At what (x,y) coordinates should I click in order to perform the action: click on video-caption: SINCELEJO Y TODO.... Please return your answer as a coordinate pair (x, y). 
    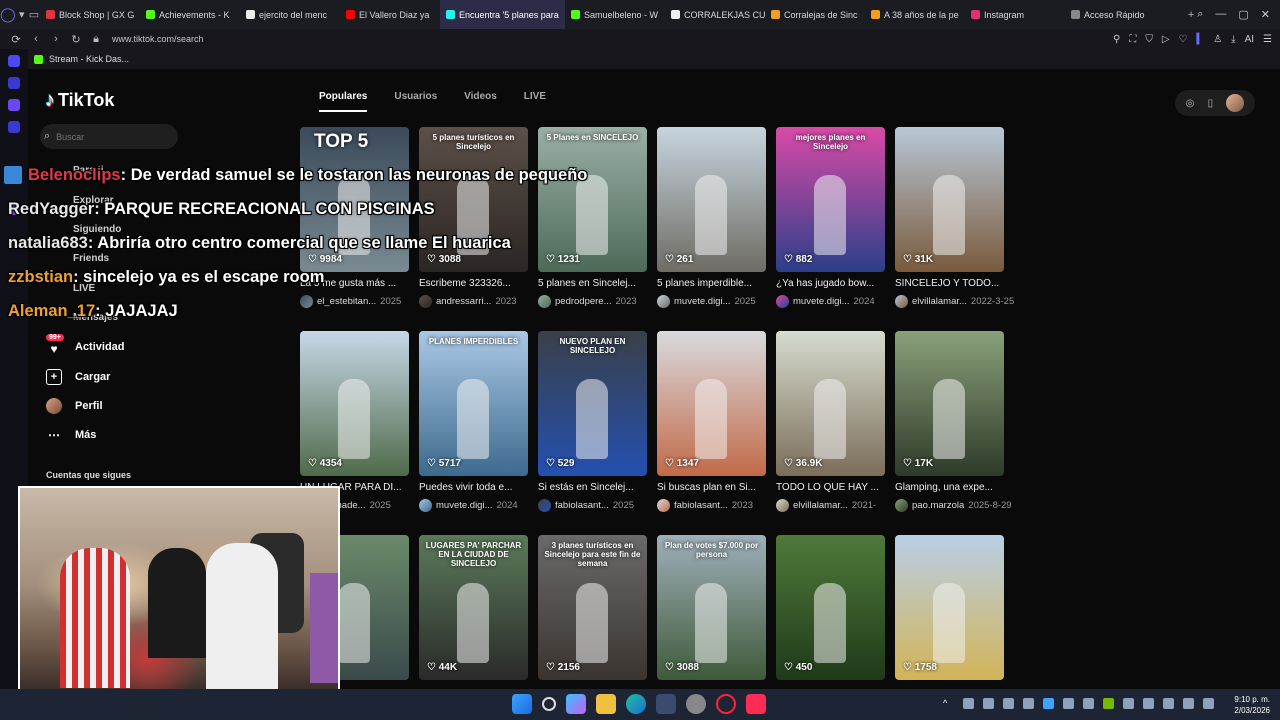
    Looking at the image, I should click on (949, 283).